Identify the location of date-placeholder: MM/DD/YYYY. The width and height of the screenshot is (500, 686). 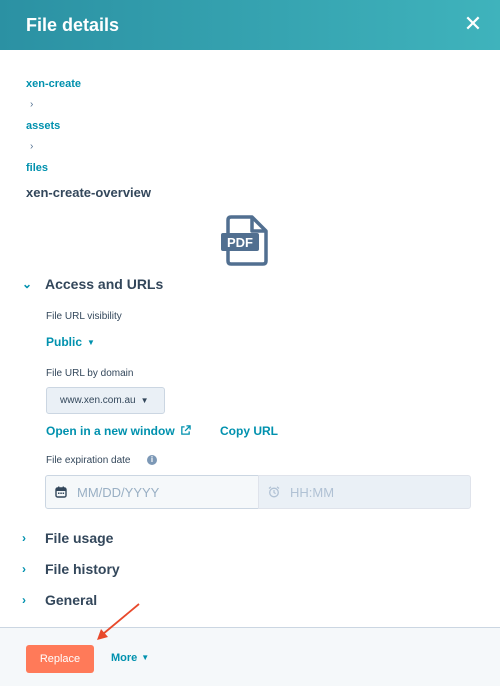
(118, 492).